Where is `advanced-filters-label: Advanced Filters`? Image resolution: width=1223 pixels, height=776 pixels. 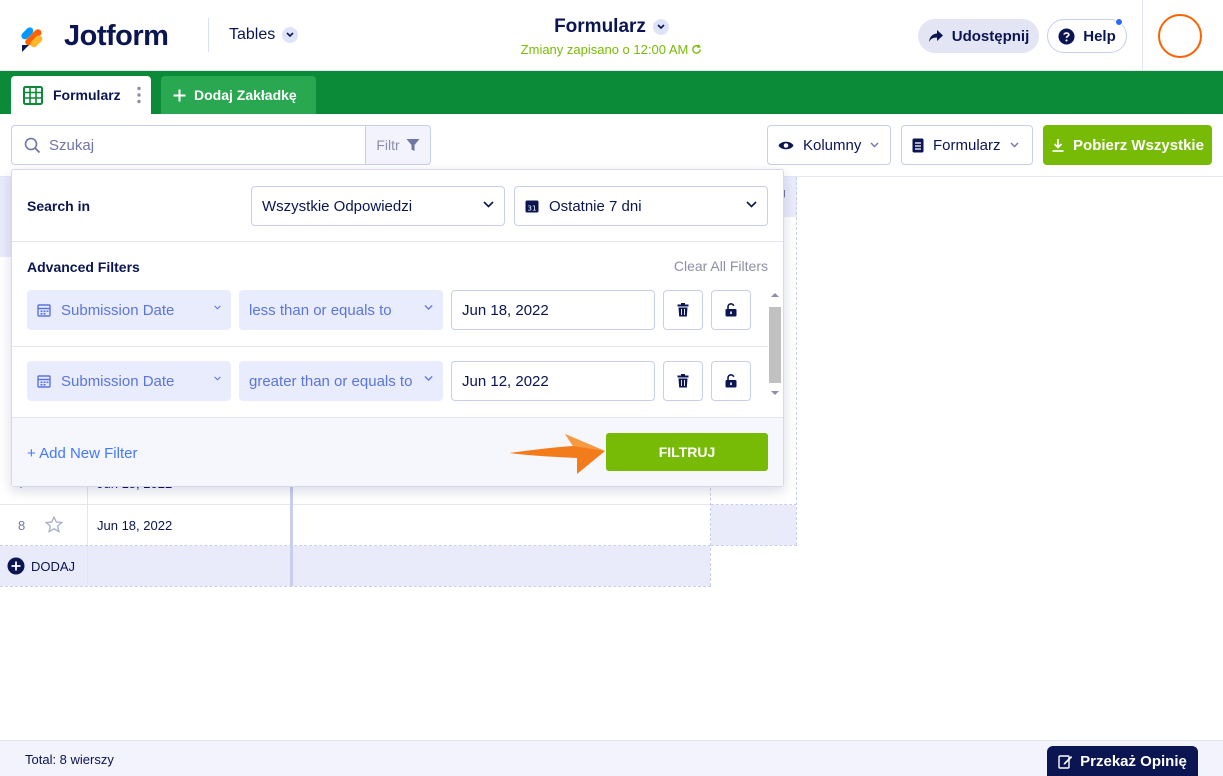 advanced-filters-label: Advanced Filters is located at coordinates (83, 267).